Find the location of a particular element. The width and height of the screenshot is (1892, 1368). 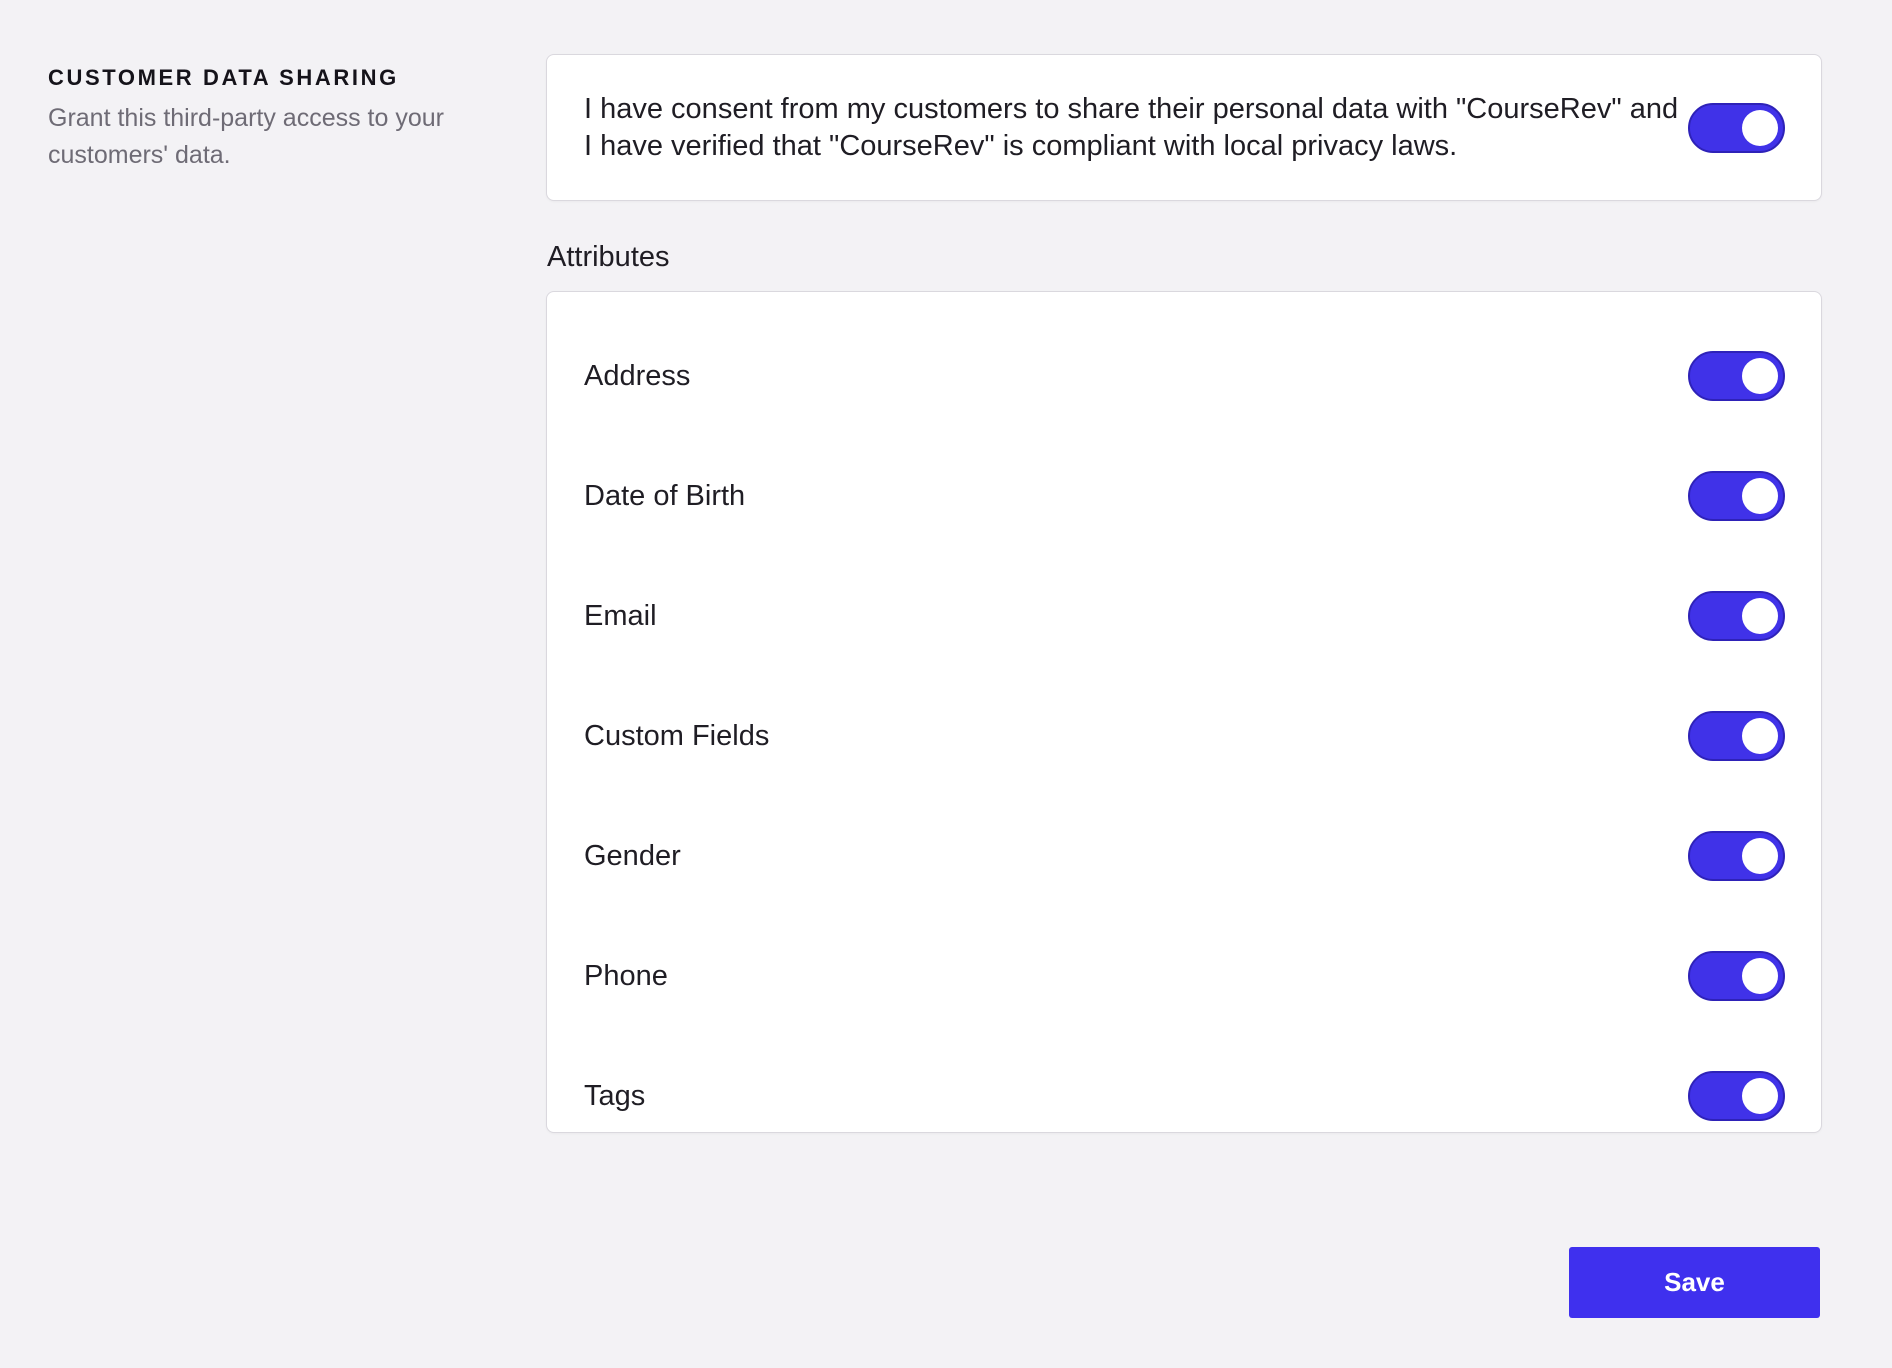

attribute-row-address: Address is located at coordinates (1184, 376).